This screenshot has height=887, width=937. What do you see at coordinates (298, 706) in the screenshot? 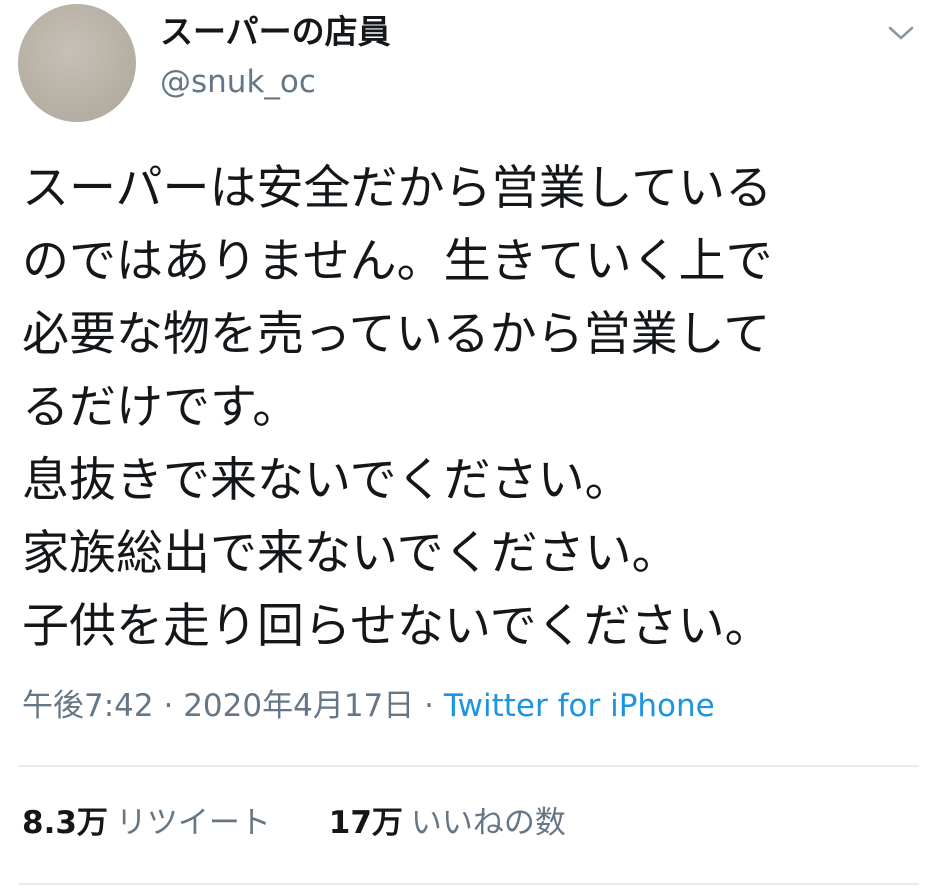
I see `tweet-date: 2020年4月17日` at bounding box center [298, 706].